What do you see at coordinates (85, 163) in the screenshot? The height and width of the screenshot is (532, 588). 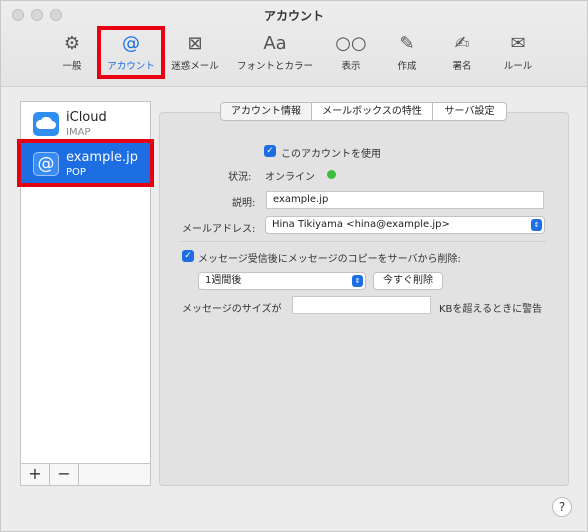 I see `account-highlight-frame` at bounding box center [85, 163].